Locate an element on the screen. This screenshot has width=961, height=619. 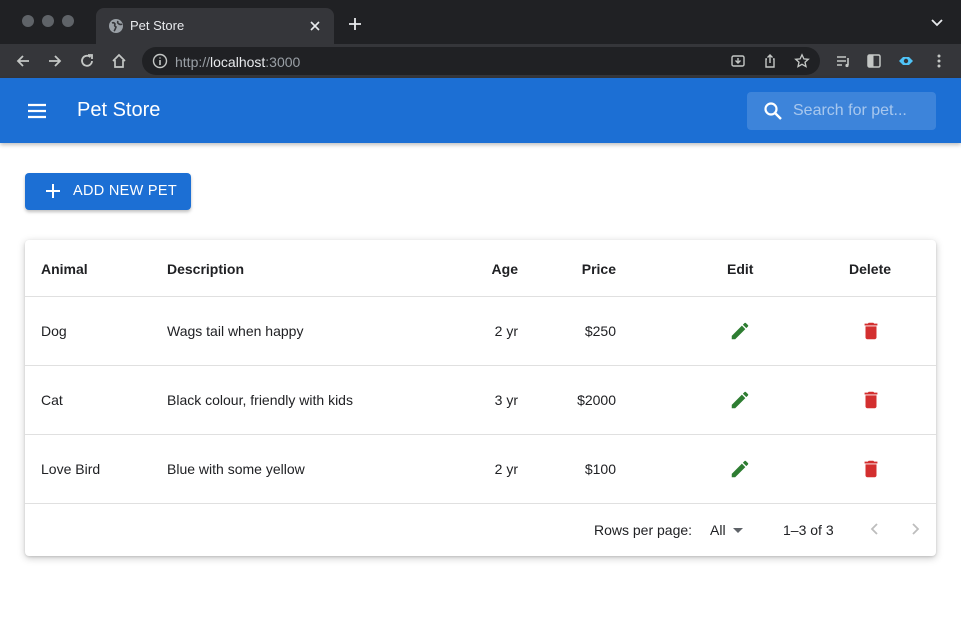
price-cell: $100 is located at coordinates (600, 469).